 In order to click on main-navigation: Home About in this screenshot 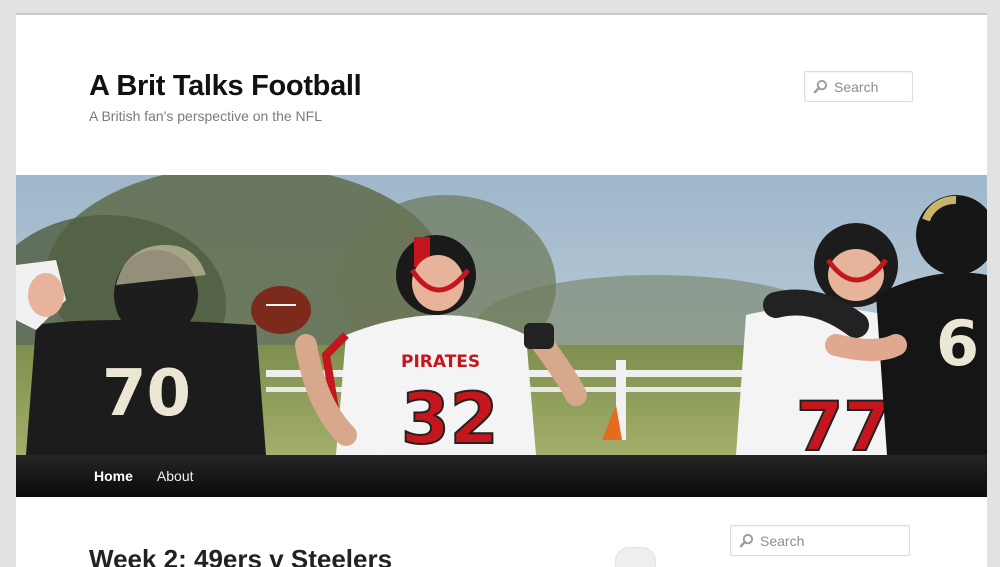, I will do `click(501, 476)`.